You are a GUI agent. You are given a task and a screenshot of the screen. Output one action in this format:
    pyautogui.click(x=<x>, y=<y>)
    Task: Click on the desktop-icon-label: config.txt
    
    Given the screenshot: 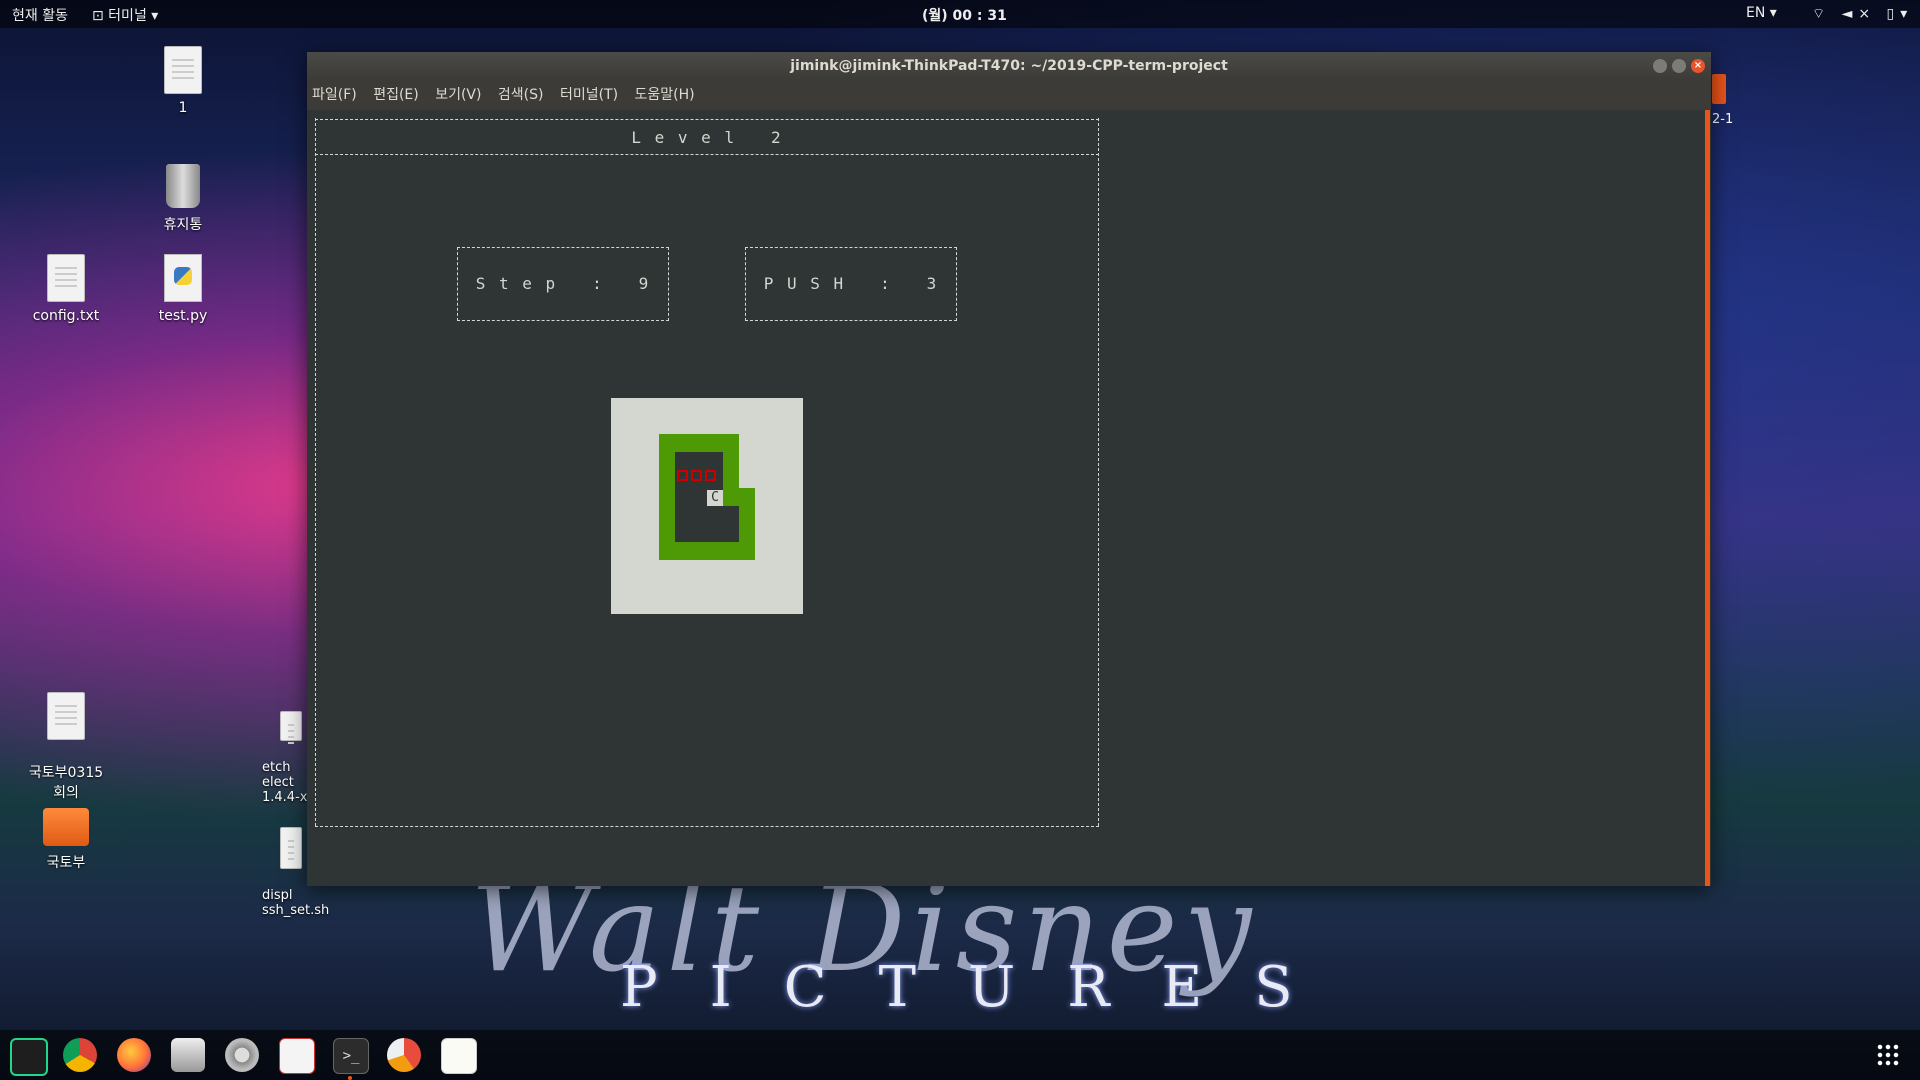 What is the action you would take?
    pyautogui.click(x=66, y=316)
    